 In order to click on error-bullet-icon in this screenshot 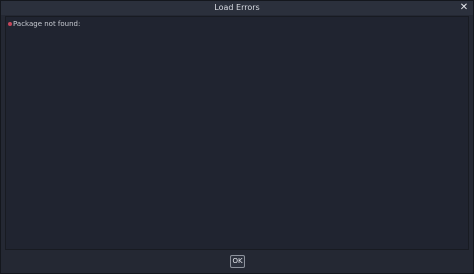, I will do `click(10, 24)`.